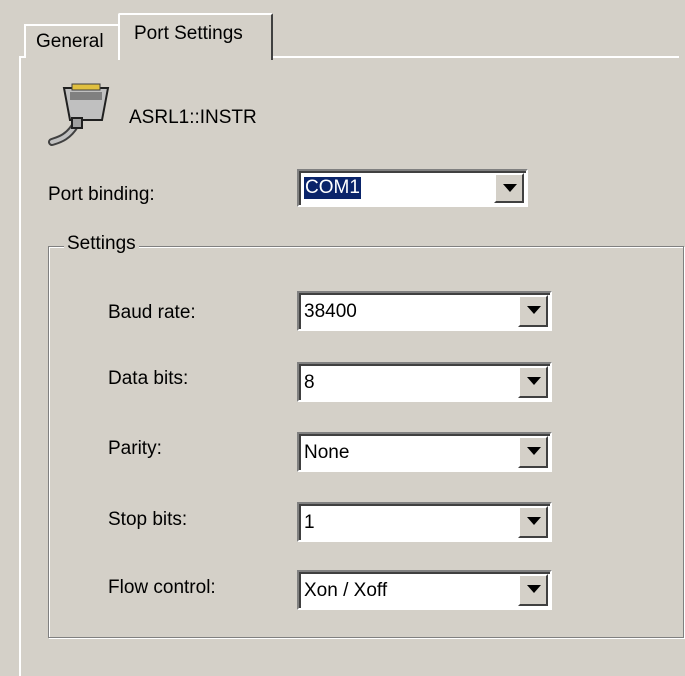 This screenshot has width=685, height=676. What do you see at coordinates (148, 519) in the screenshot?
I see `stop-bits-label: Stop bits:` at bounding box center [148, 519].